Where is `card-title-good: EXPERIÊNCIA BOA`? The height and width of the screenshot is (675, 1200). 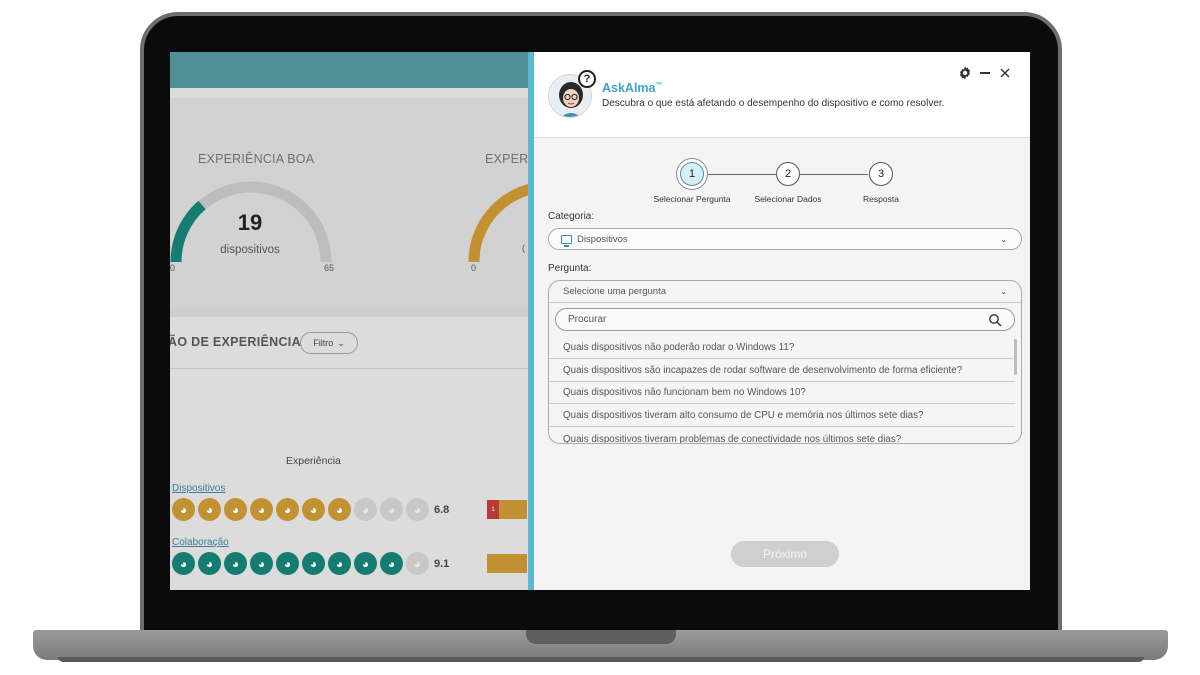
card-title-good: EXPERIÊNCIA BOA is located at coordinates (256, 159).